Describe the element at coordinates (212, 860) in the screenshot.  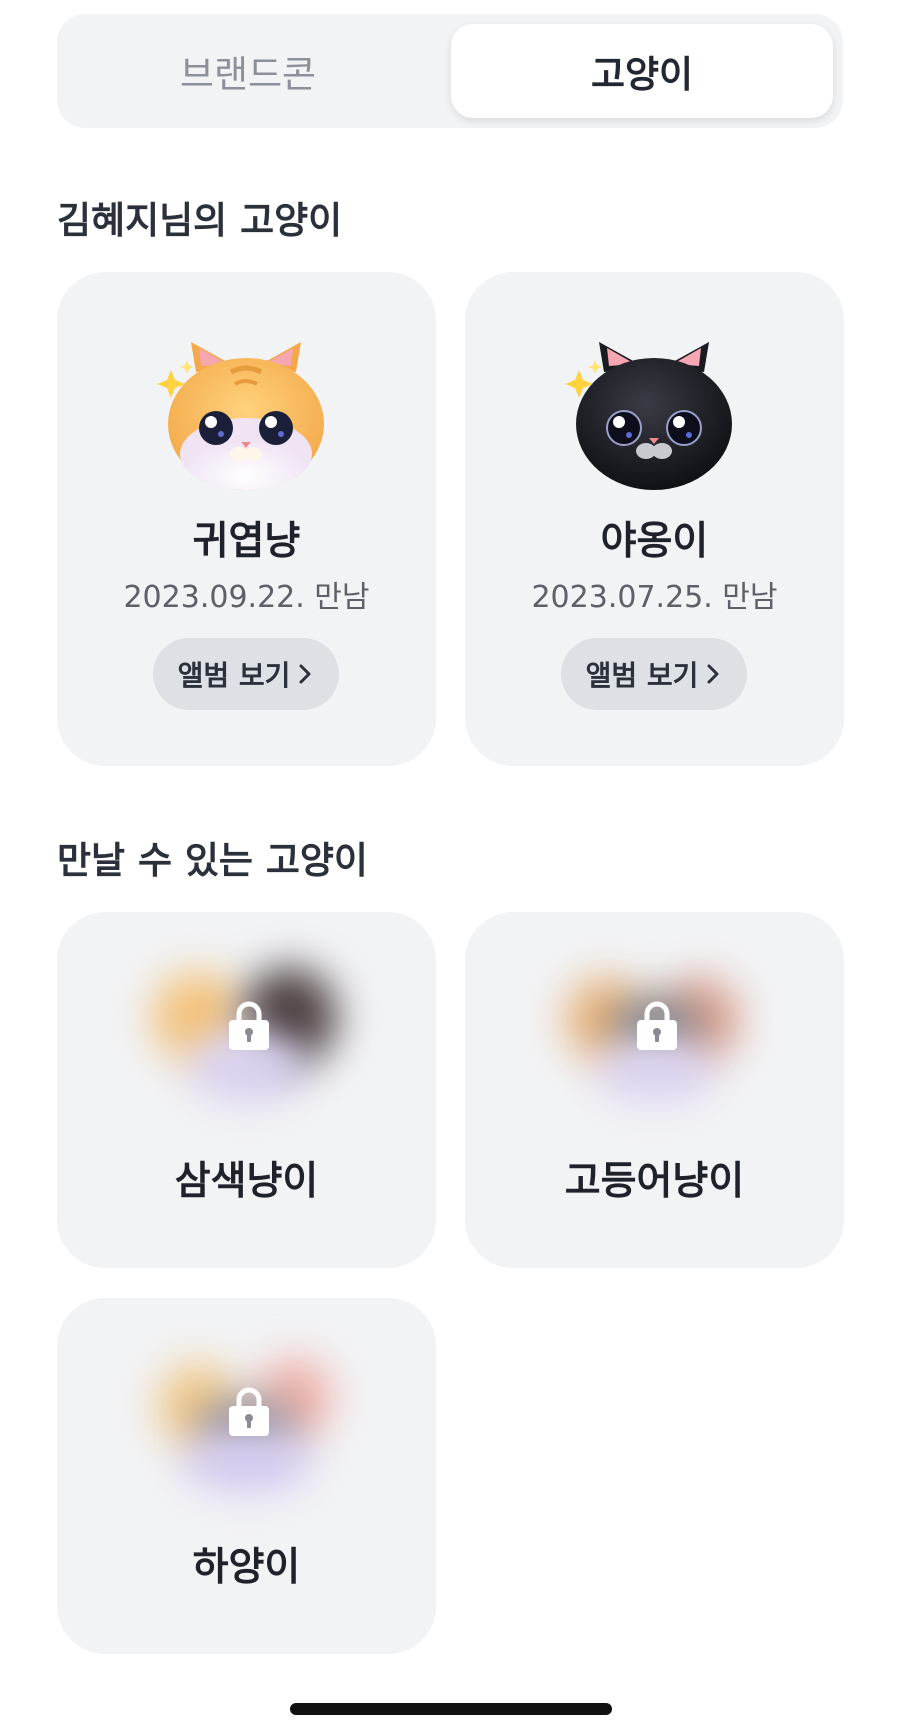
I see `available-cats-title: 만날 수 있는 고양이` at that location.